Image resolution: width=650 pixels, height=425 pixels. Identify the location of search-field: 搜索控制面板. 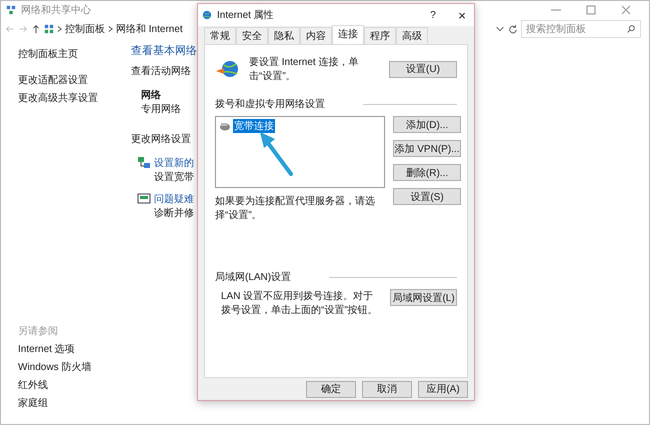
(581, 29).